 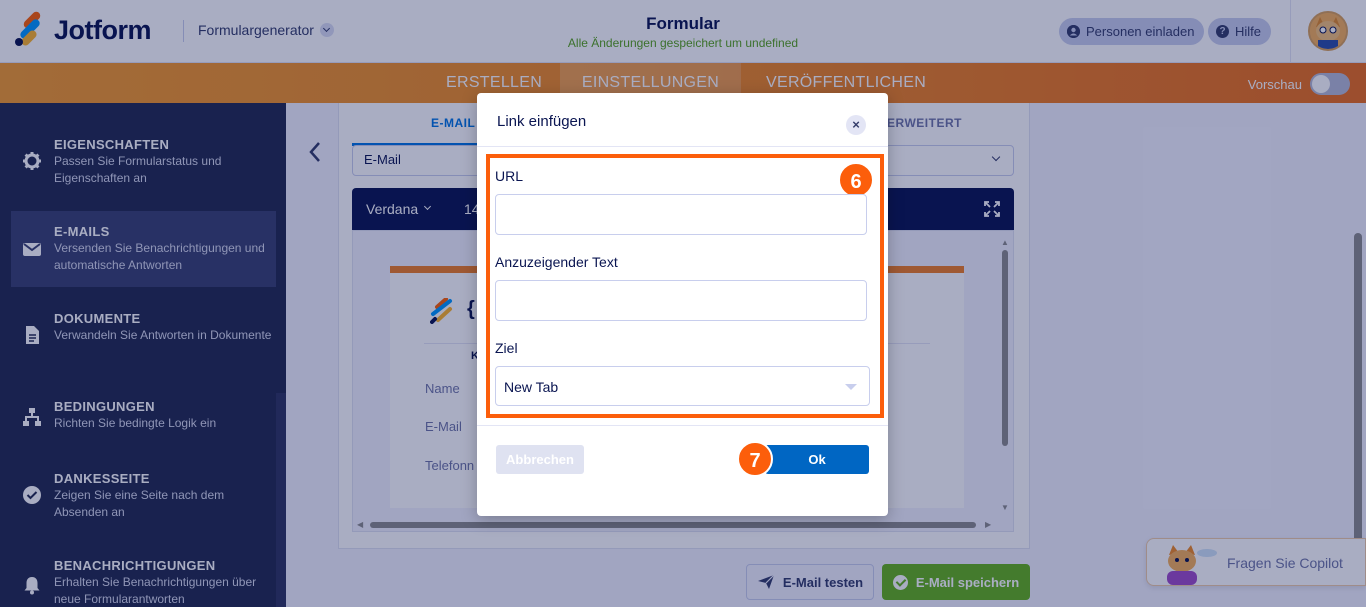 What do you see at coordinates (542, 121) in the screenshot?
I see `dialog-title: Link einfügen` at bounding box center [542, 121].